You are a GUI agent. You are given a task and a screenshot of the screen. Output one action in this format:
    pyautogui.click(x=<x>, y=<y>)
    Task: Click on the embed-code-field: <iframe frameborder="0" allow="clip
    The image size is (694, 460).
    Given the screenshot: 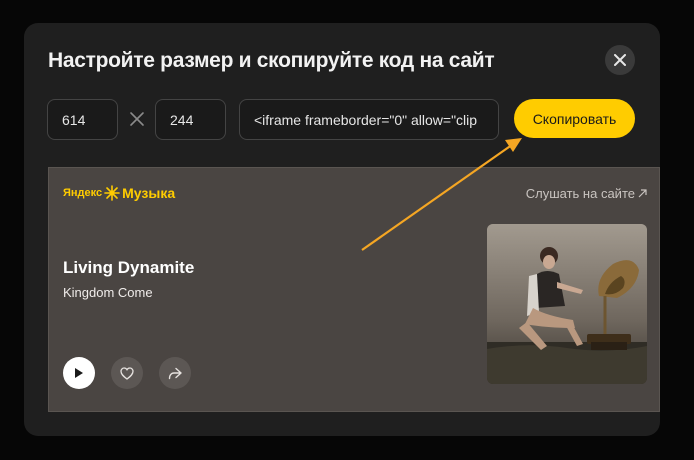 What is the action you would take?
    pyautogui.click(x=369, y=119)
    